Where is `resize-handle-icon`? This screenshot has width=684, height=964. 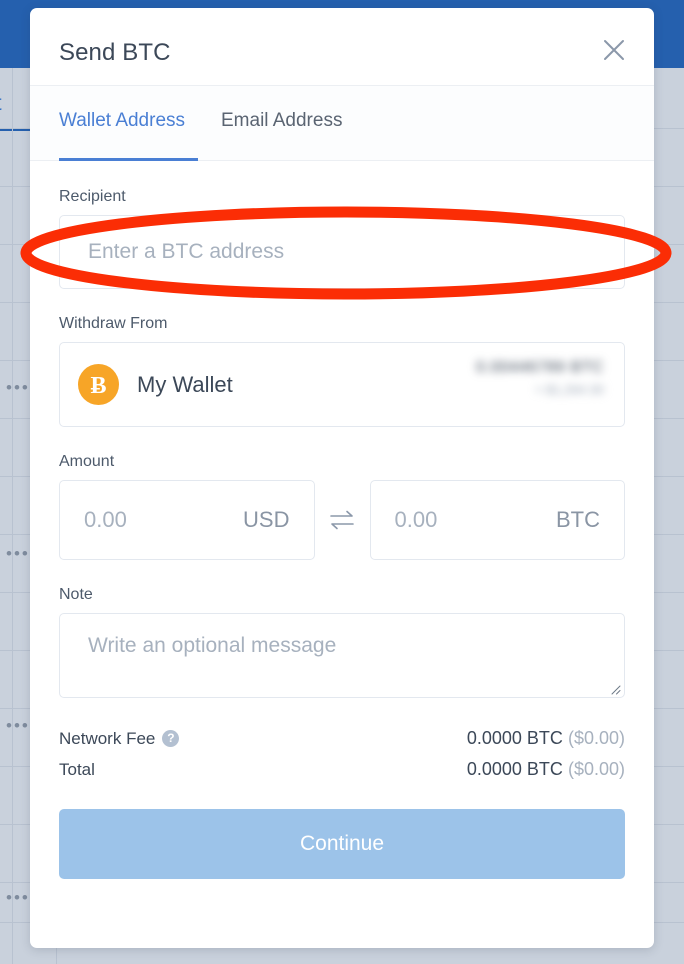
resize-handle-icon is located at coordinates (614, 688).